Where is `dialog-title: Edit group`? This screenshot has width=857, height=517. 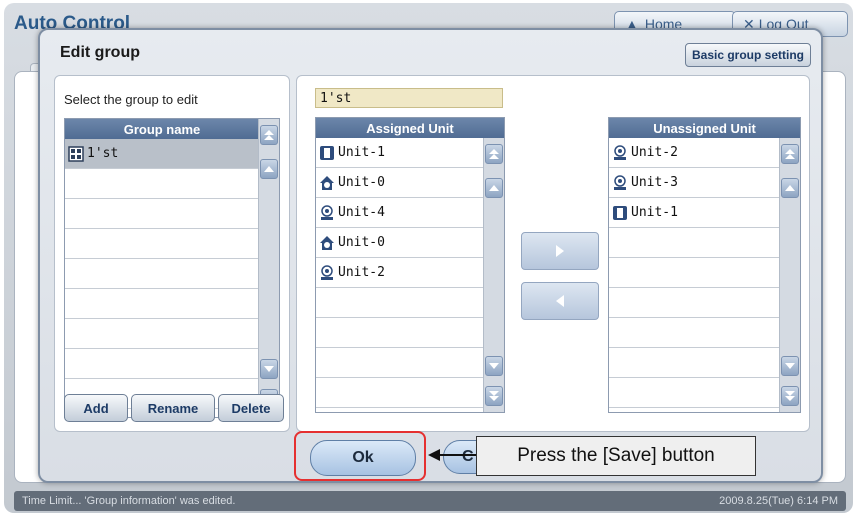 dialog-title: Edit group is located at coordinates (100, 52).